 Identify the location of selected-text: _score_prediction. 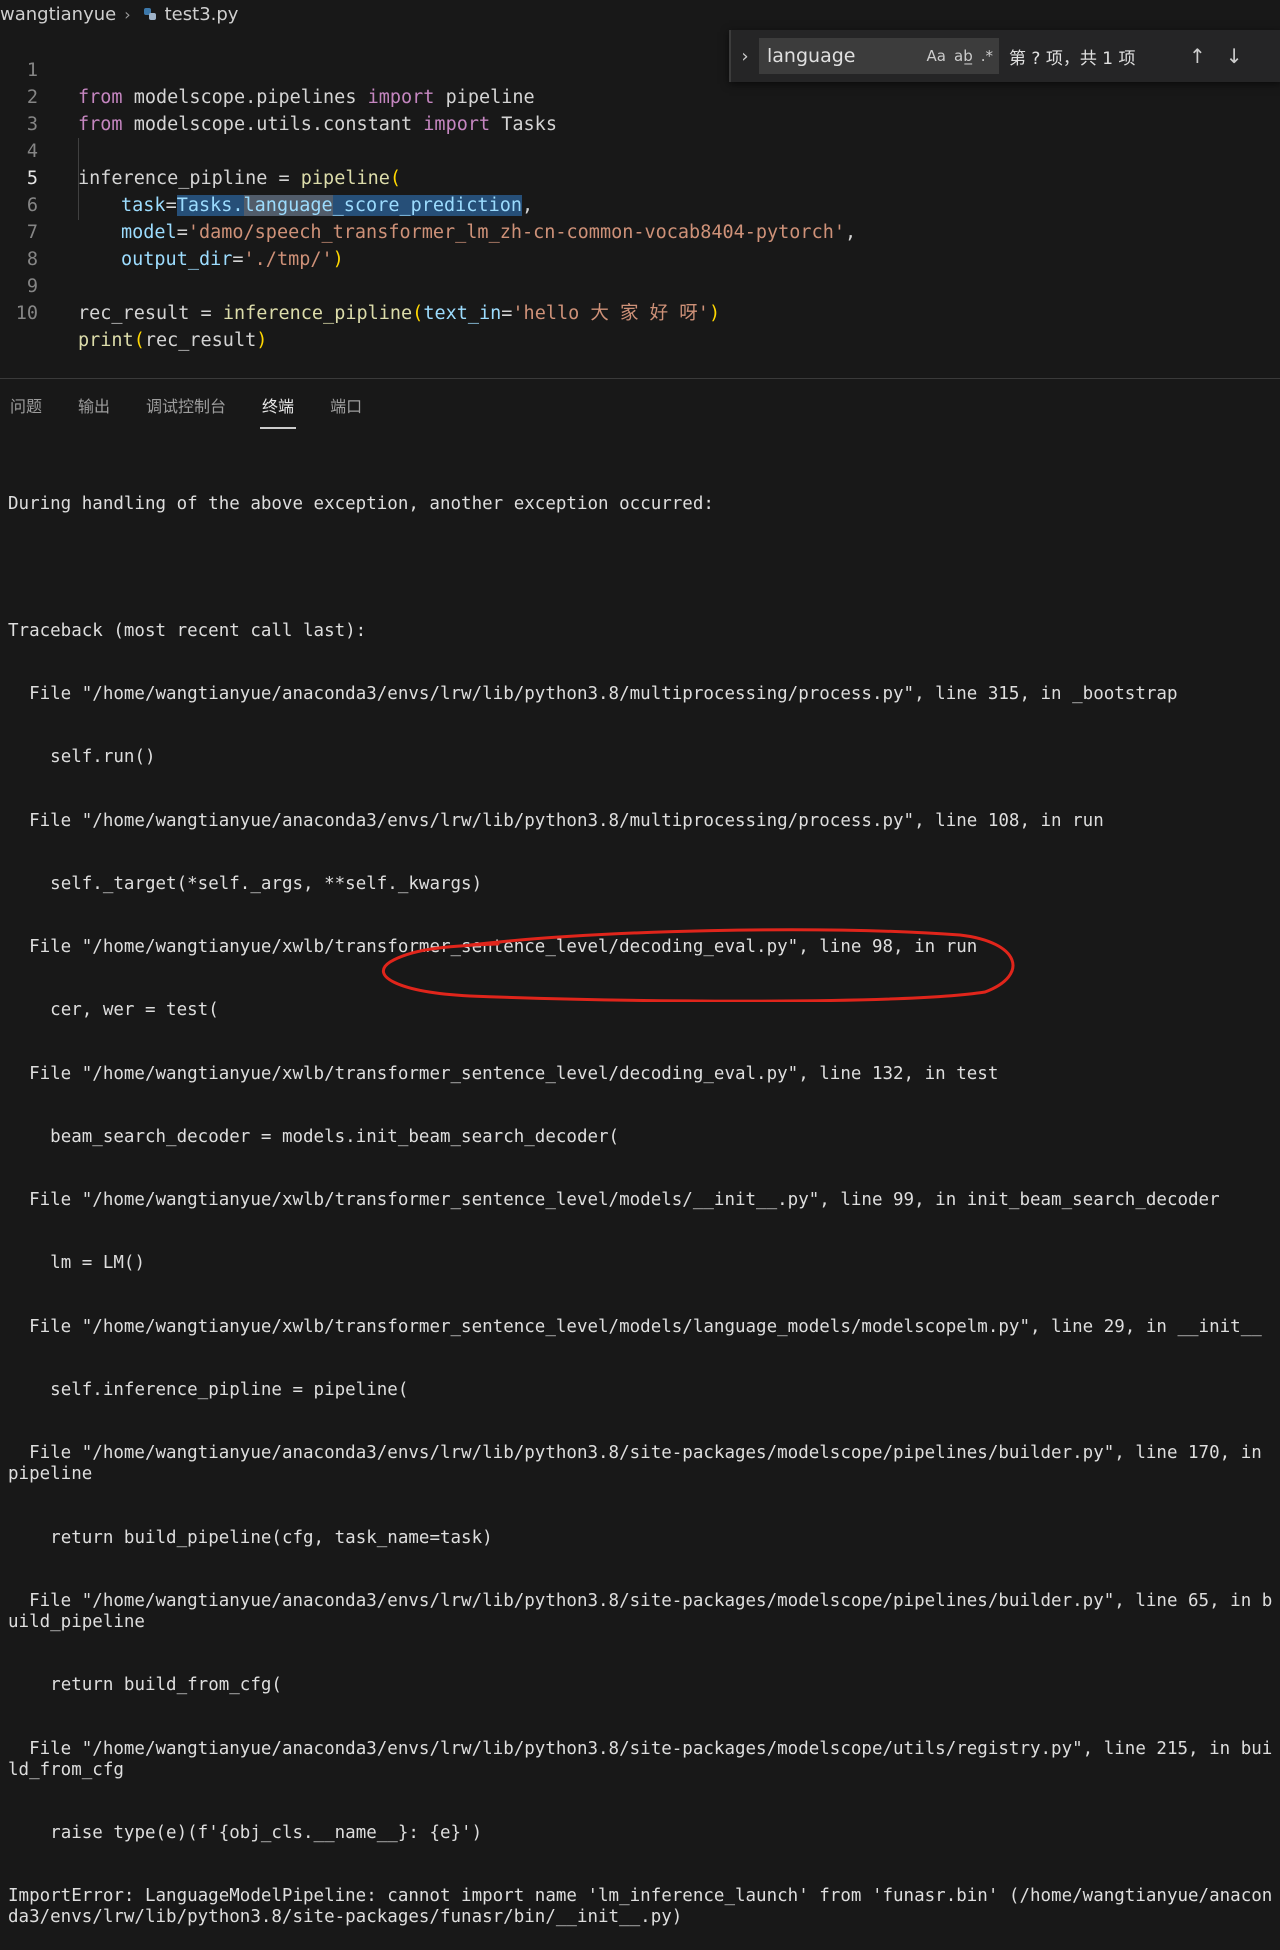
(427, 205).